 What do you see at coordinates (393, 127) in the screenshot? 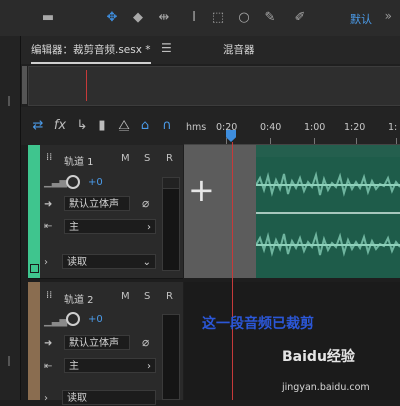
I see `ruler-label: 1:` at bounding box center [393, 127].